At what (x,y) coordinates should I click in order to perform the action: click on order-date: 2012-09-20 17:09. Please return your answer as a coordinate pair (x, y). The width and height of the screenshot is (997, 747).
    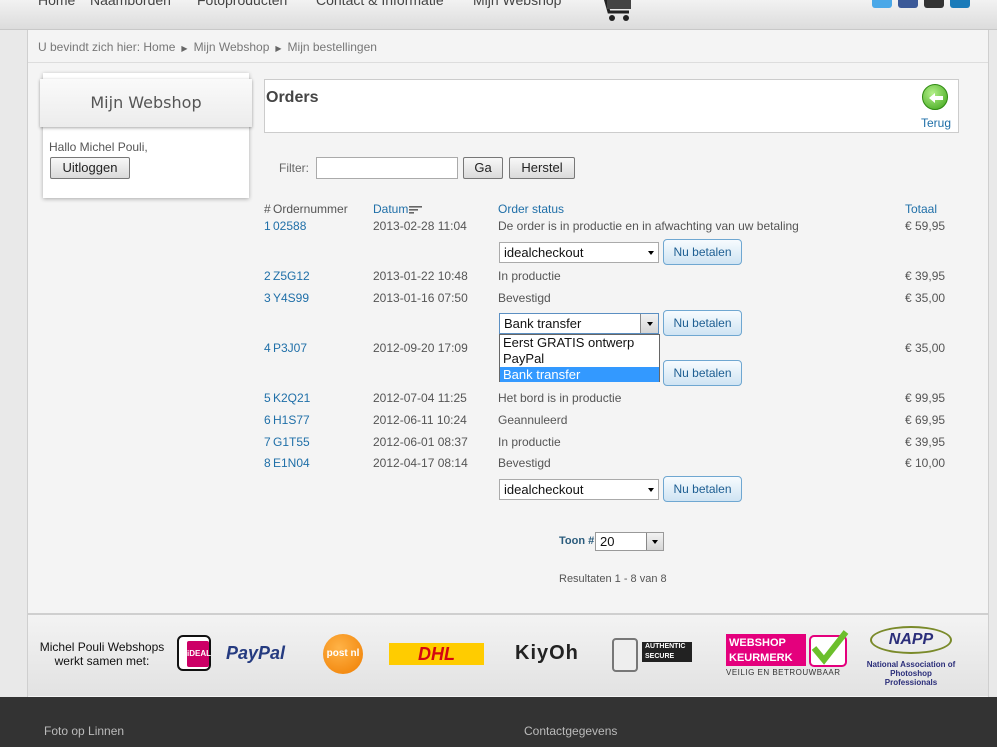
    Looking at the image, I should click on (420, 348).